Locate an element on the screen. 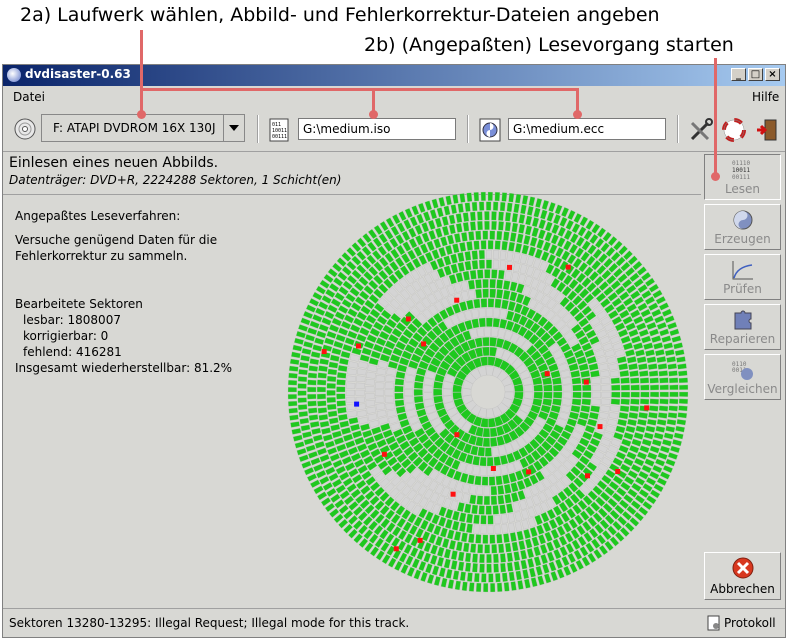 The height and width of the screenshot is (640, 788). quit-door-icon is located at coordinates (766, 129).